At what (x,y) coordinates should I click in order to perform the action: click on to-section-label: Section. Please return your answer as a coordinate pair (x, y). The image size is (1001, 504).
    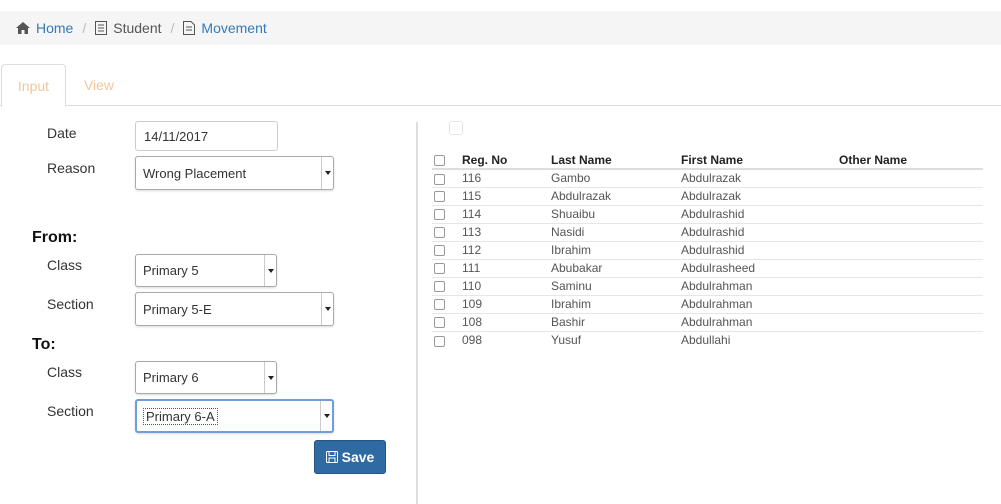
    Looking at the image, I should click on (70, 411).